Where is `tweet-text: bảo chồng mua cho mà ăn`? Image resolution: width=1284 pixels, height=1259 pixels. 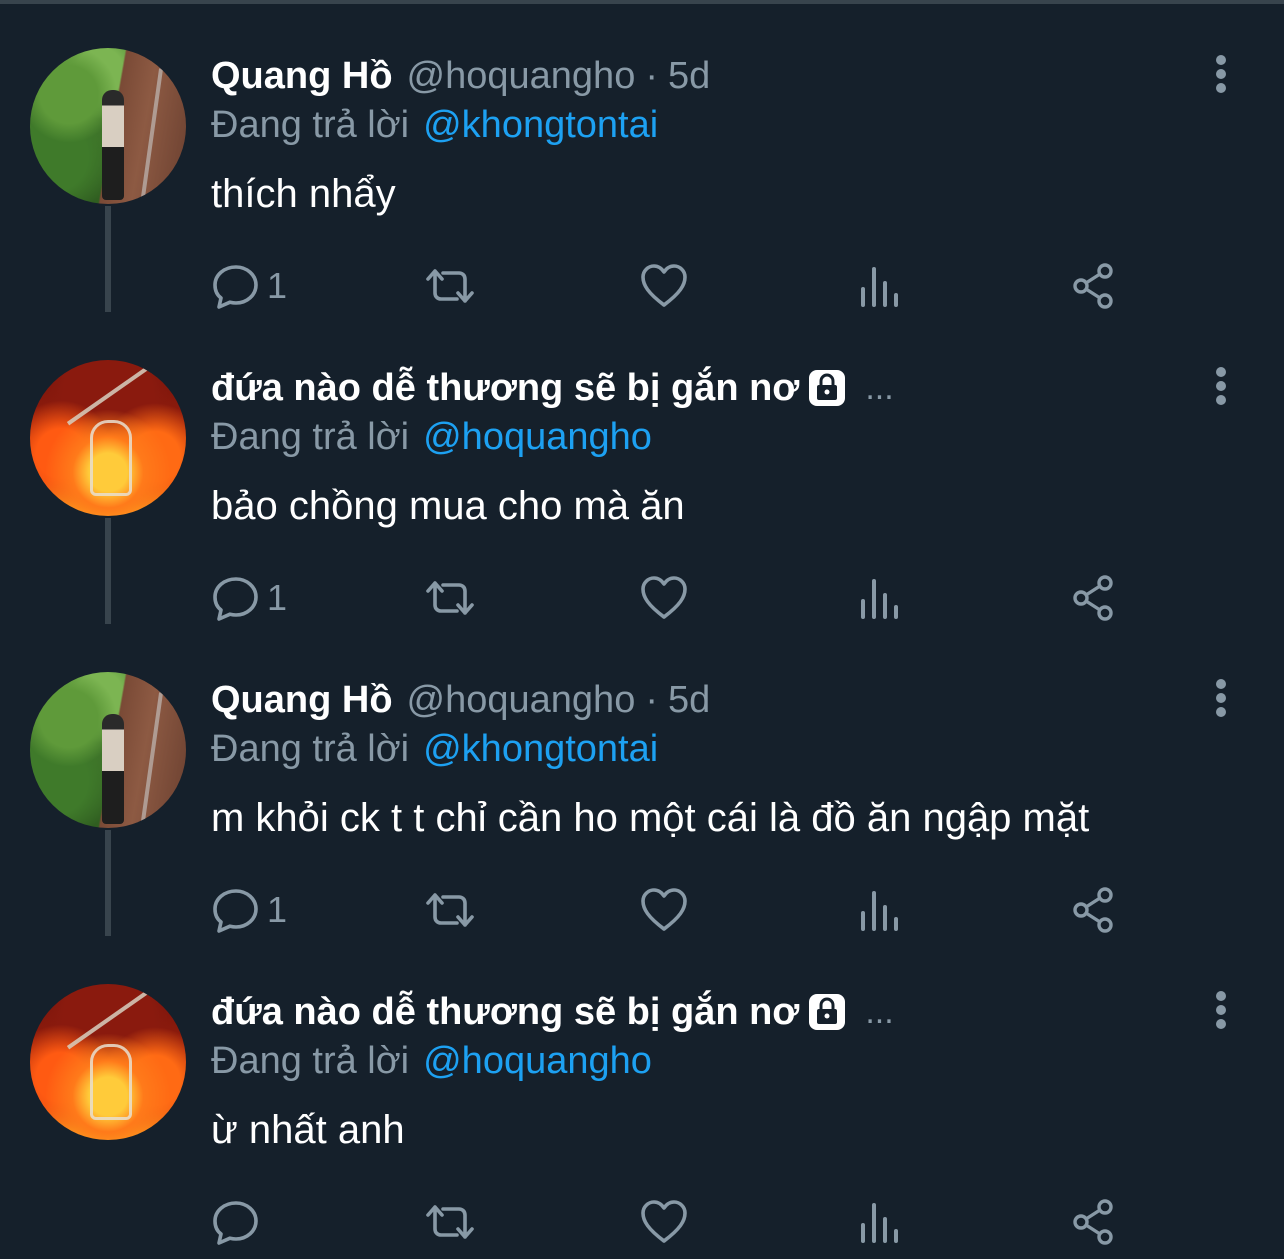 tweet-text: bảo chồng mua cho mà ăn is located at coordinates (448, 506).